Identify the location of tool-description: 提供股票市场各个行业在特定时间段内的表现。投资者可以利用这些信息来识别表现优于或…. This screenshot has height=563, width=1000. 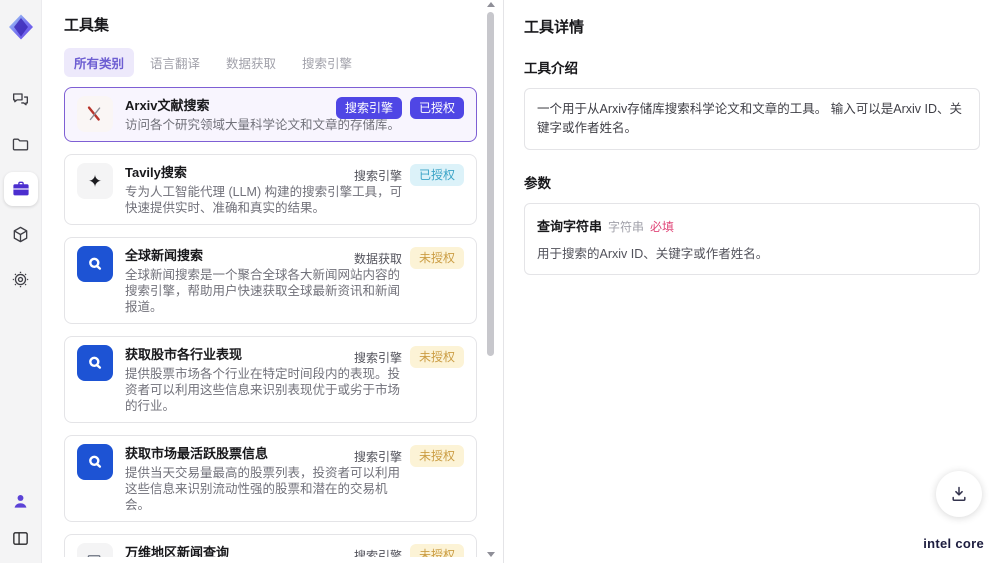
(263, 390).